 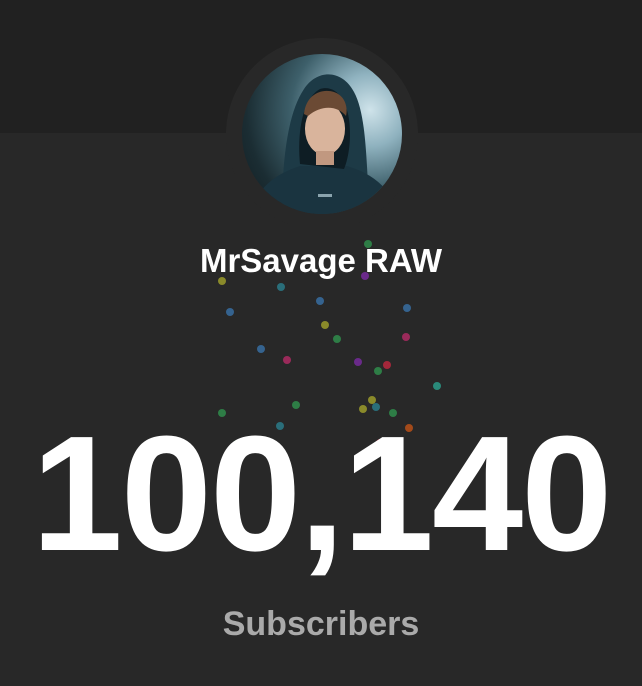 I want to click on channel-avatar, so click(x=322, y=134).